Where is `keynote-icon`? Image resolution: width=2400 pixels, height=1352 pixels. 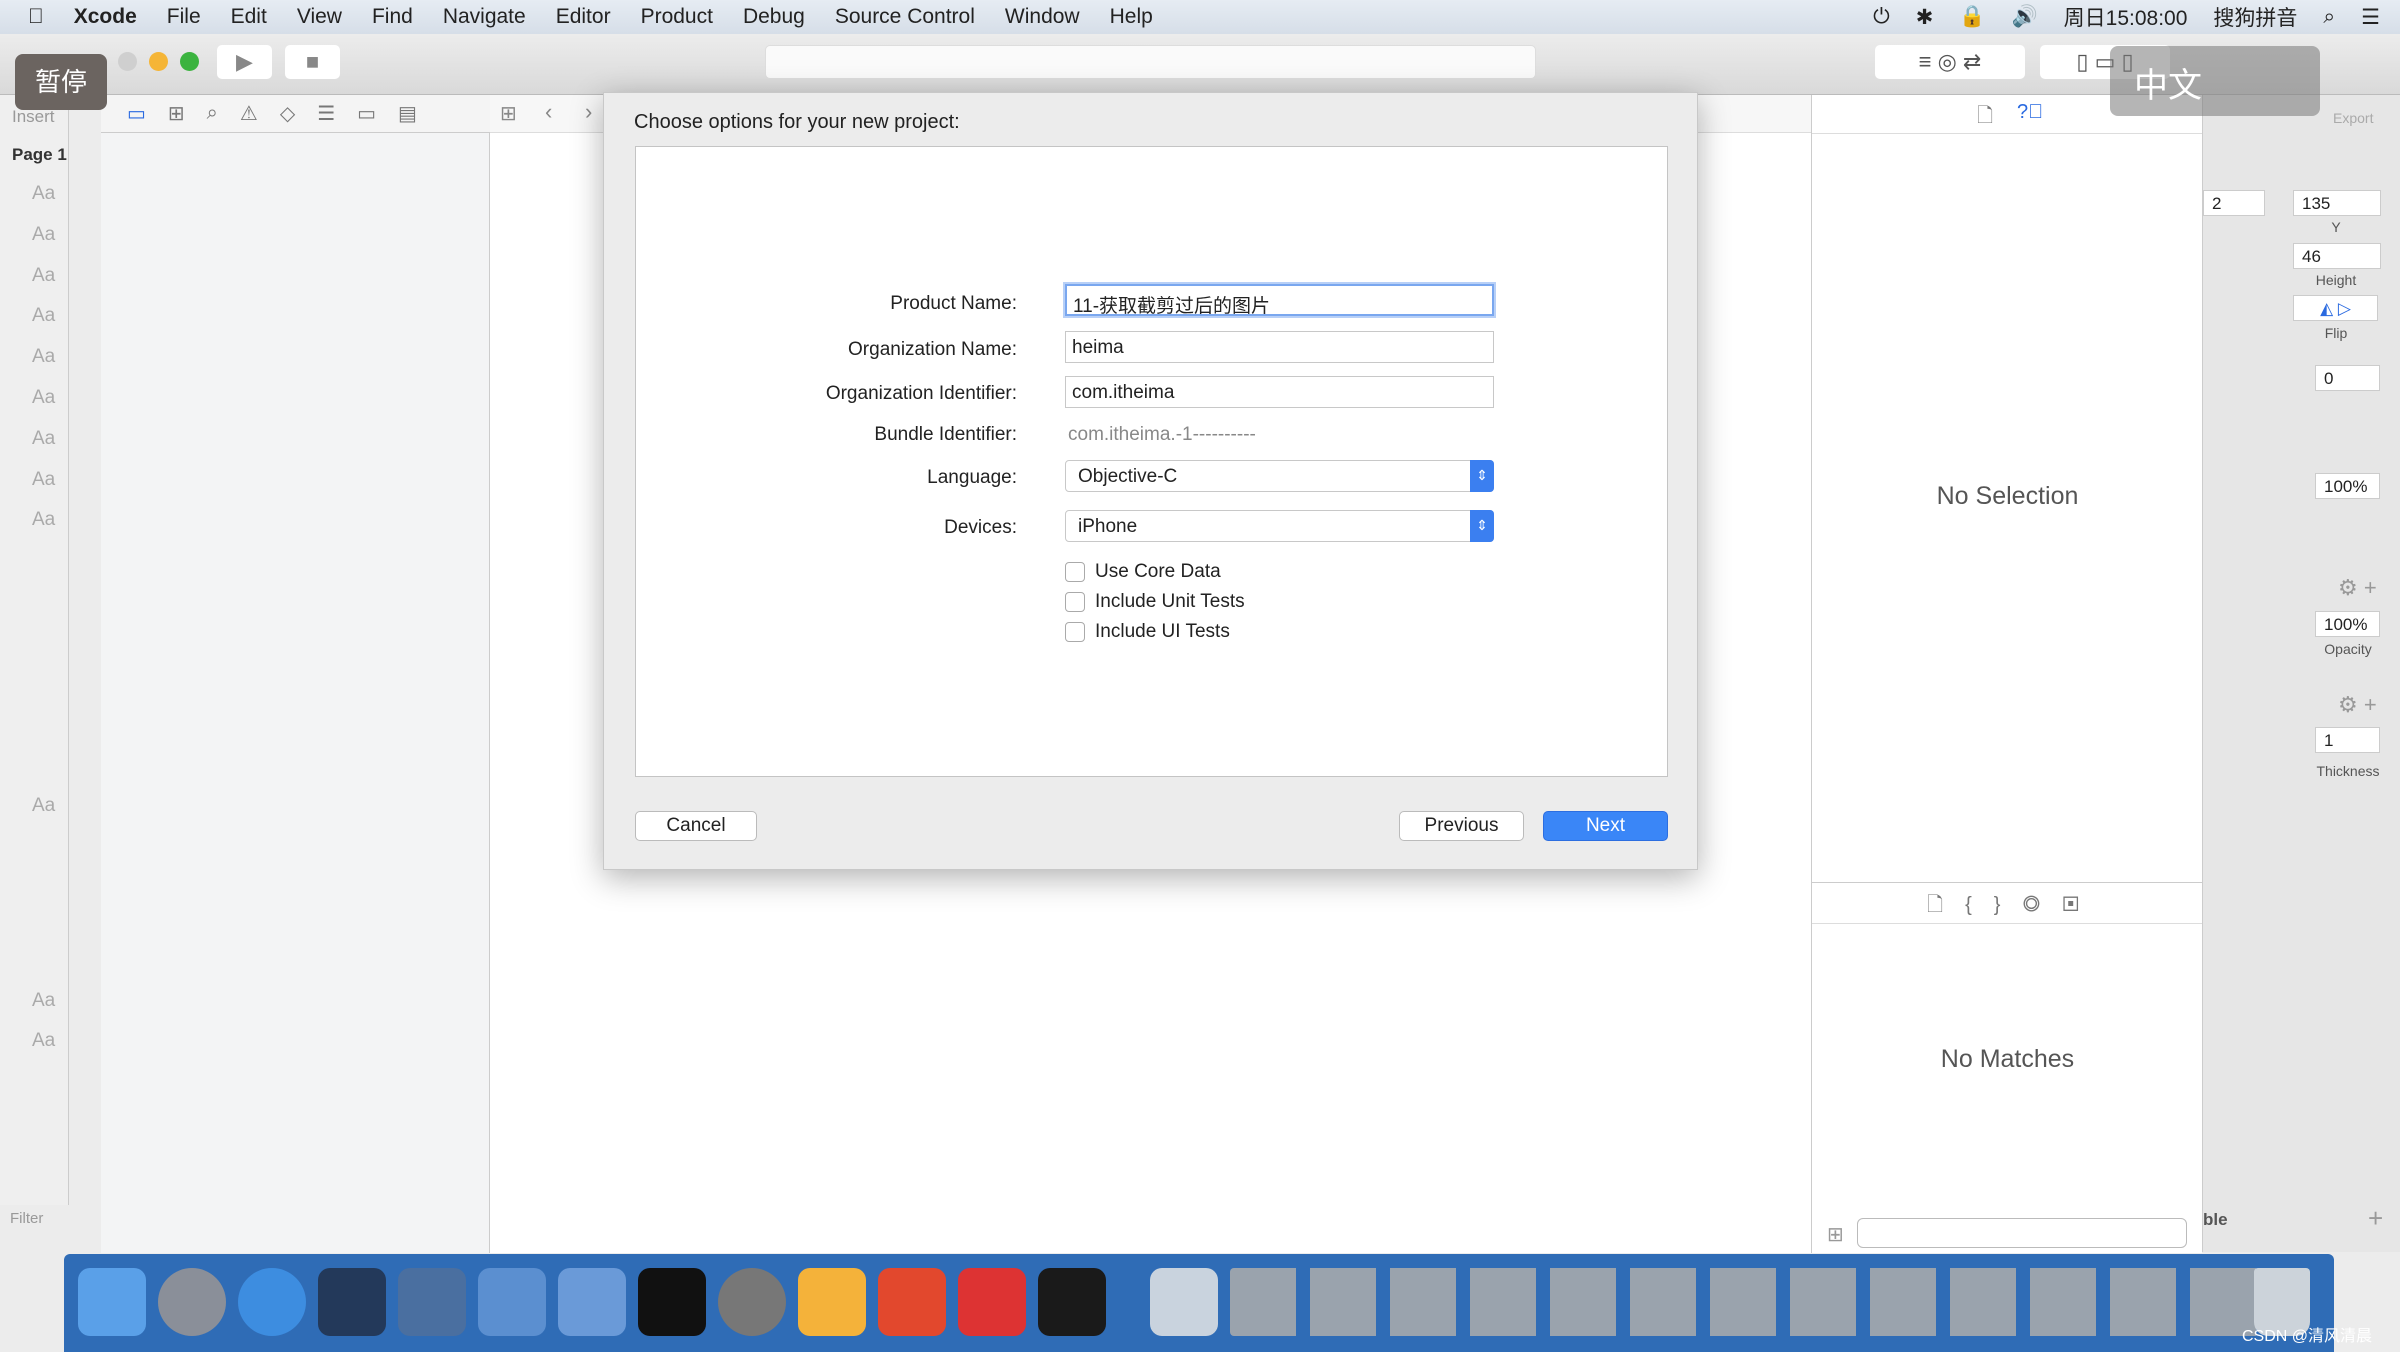 keynote-icon is located at coordinates (432, 1302).